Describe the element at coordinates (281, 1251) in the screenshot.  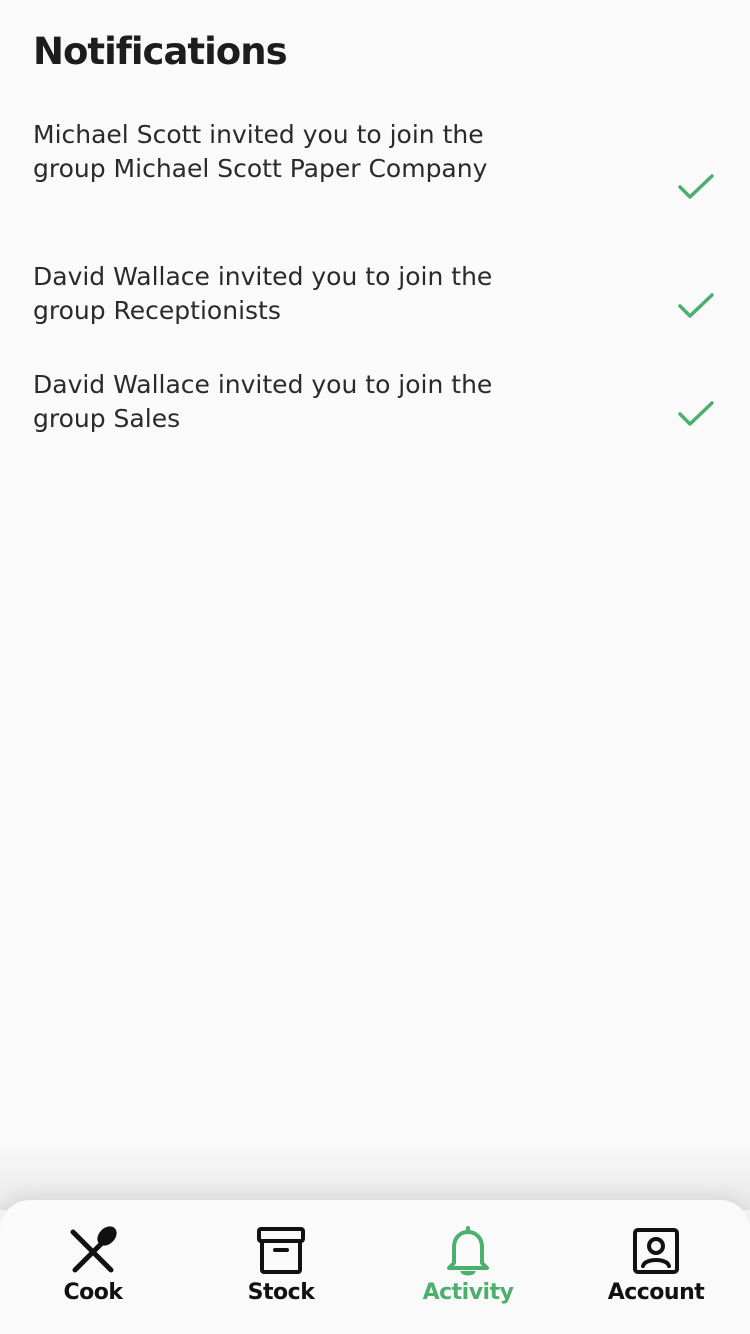
I see `archive-box-icon` at that location.